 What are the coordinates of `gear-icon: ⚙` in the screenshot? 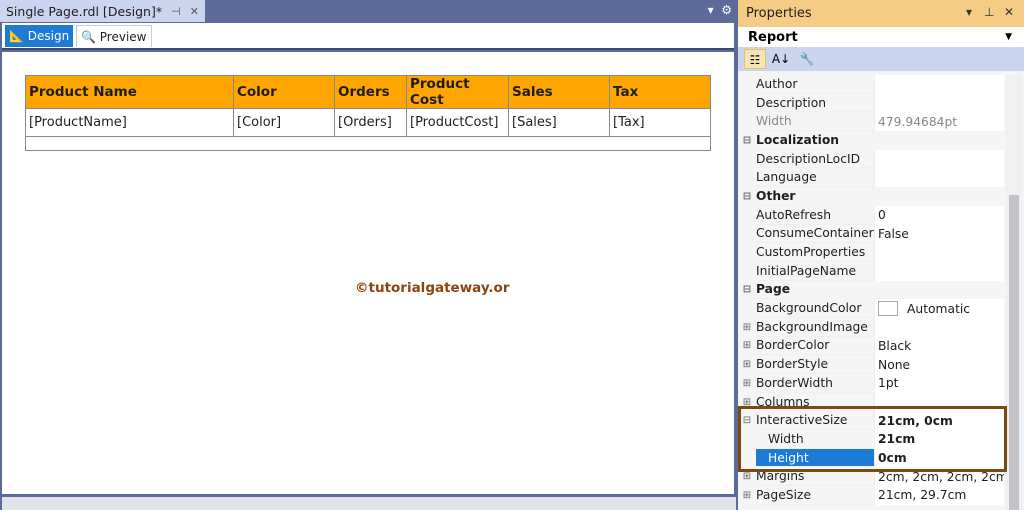 It's located at (726, 10).